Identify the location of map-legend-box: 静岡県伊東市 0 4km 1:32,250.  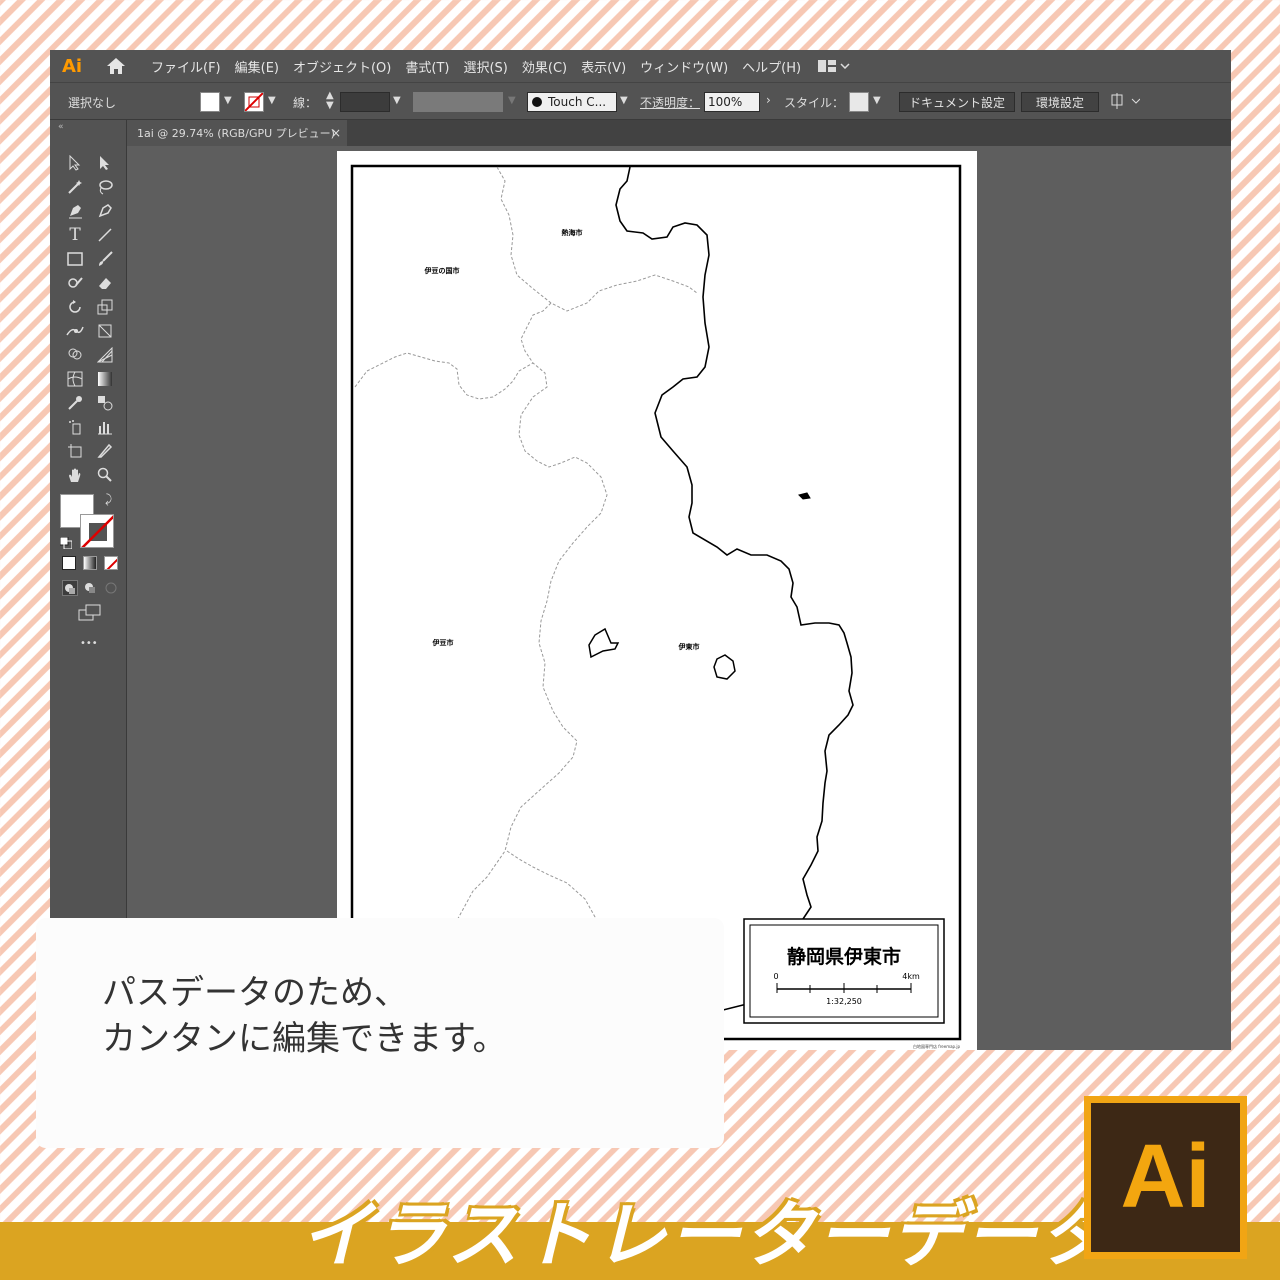
(844, 971).